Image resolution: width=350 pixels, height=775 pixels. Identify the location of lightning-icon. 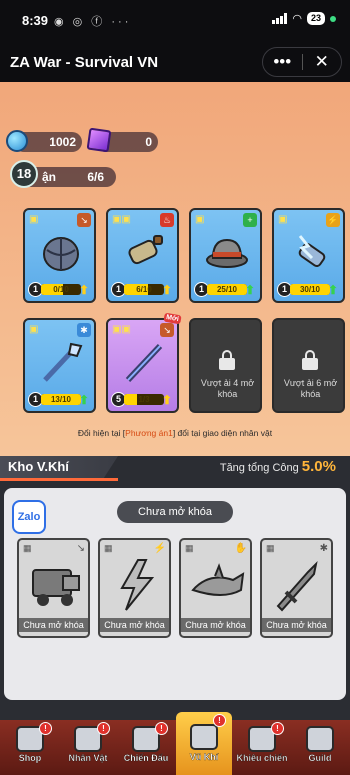
(137, 585).